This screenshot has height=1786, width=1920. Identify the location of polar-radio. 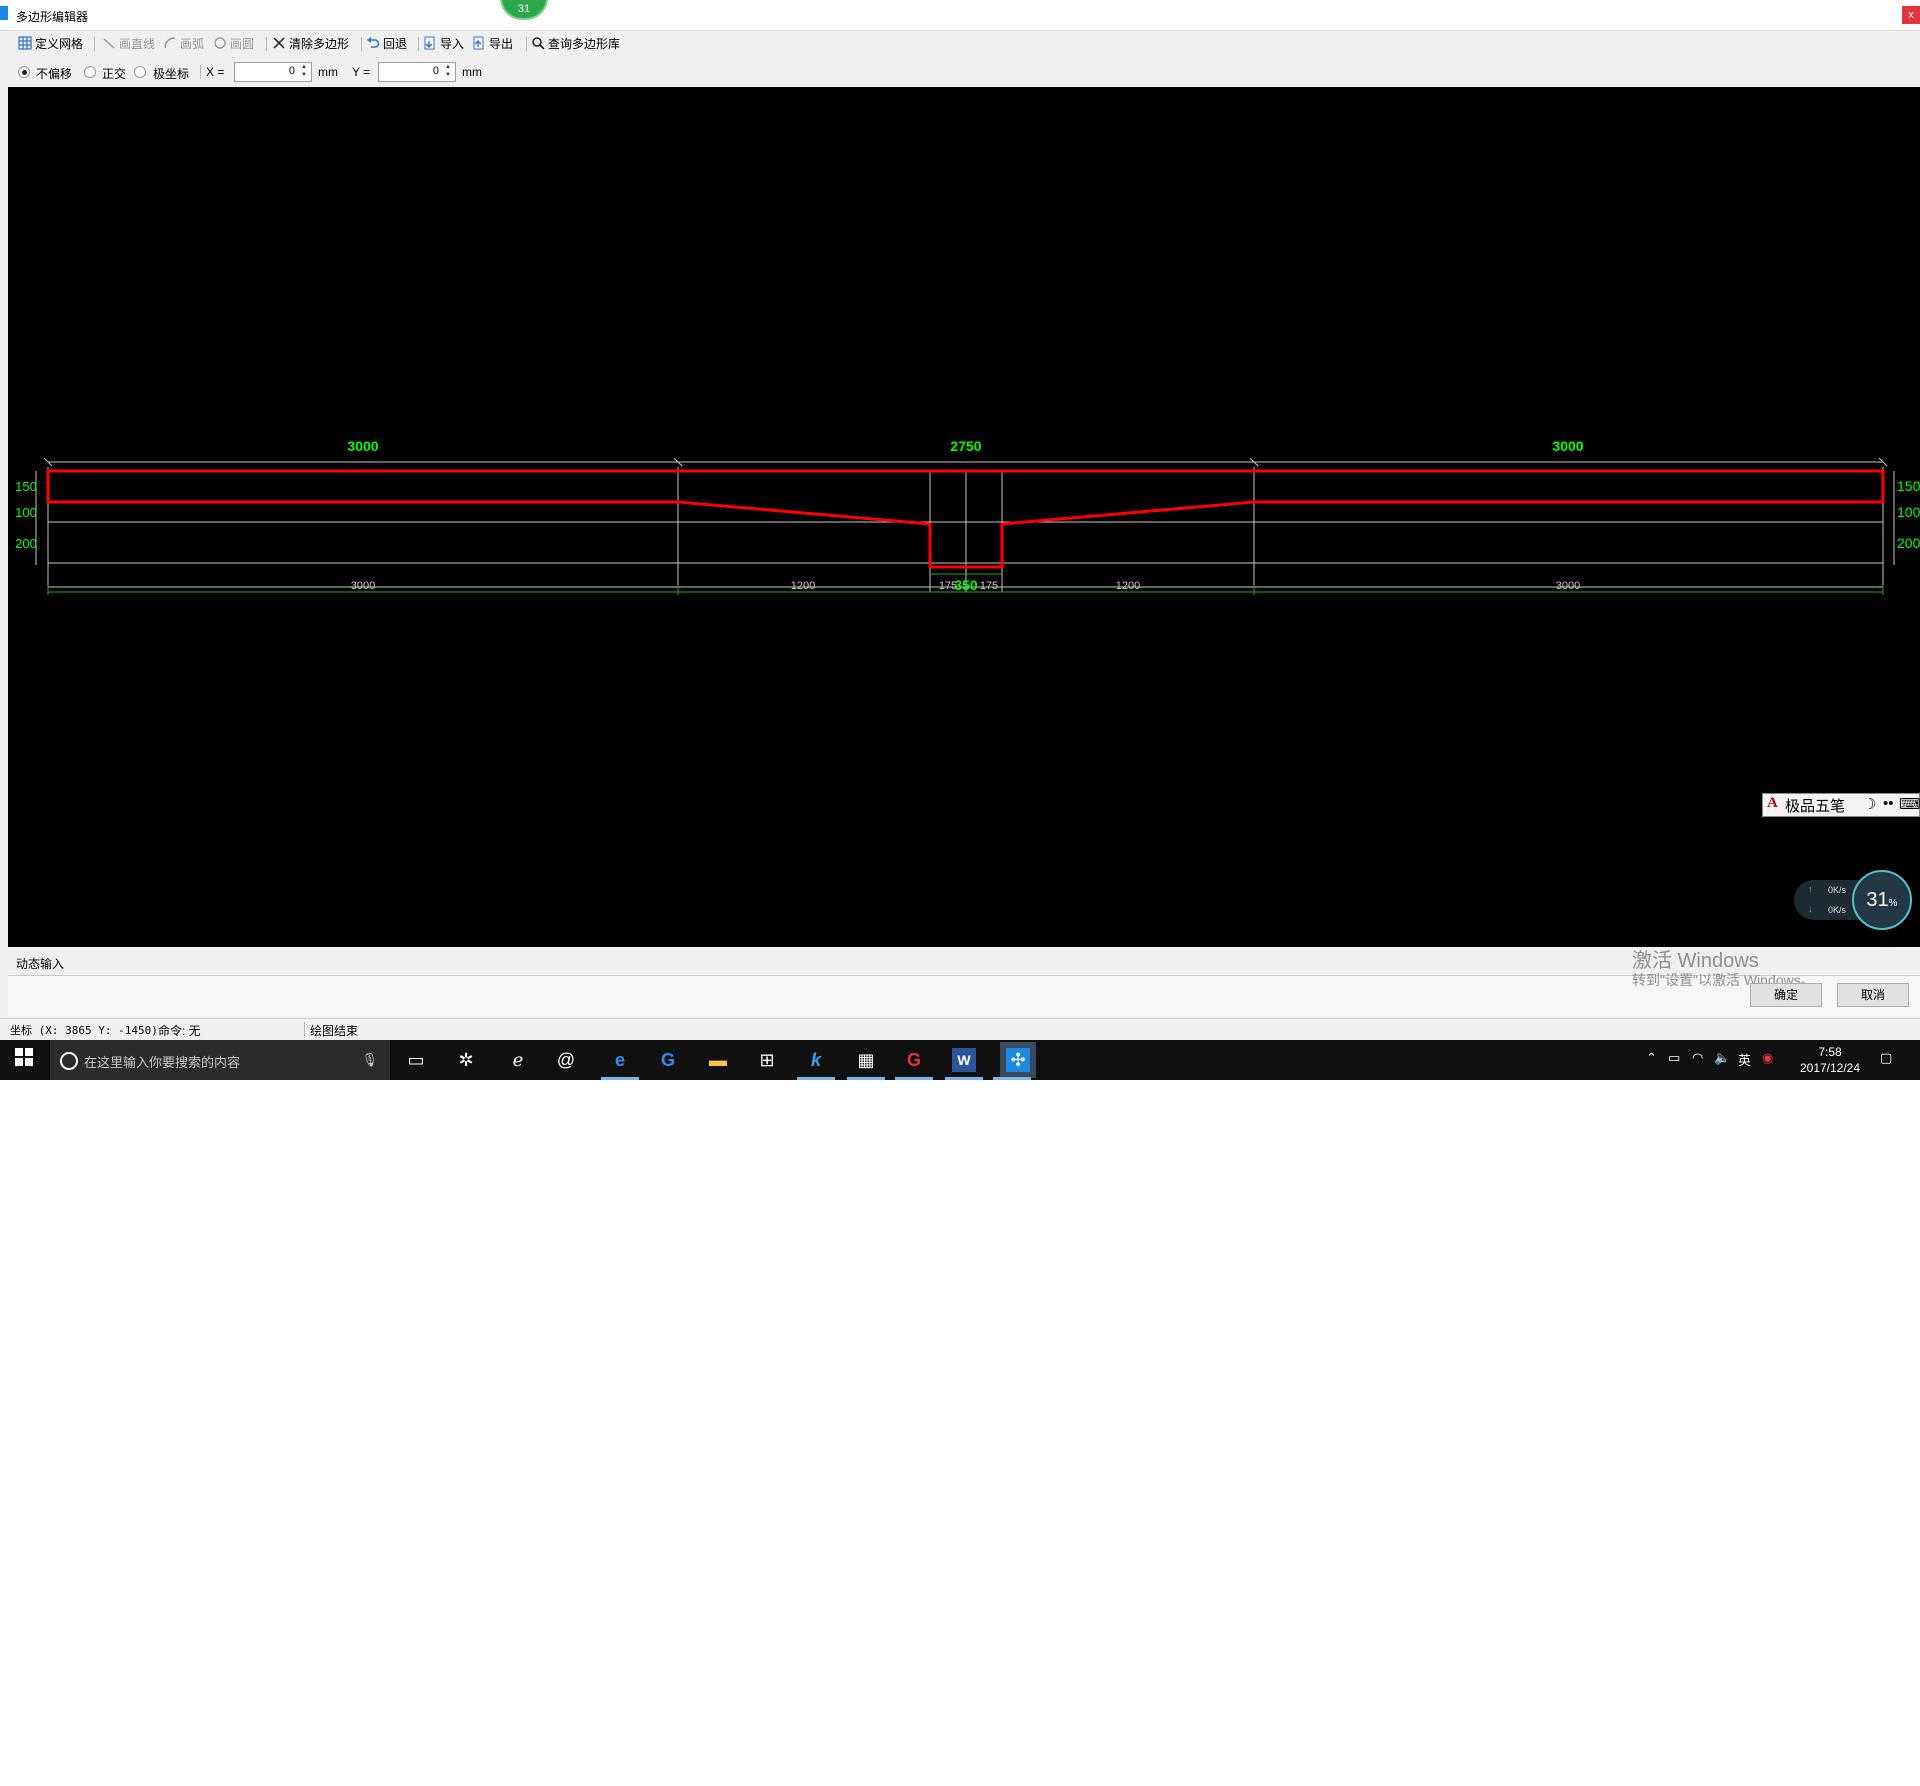
(140, 72).